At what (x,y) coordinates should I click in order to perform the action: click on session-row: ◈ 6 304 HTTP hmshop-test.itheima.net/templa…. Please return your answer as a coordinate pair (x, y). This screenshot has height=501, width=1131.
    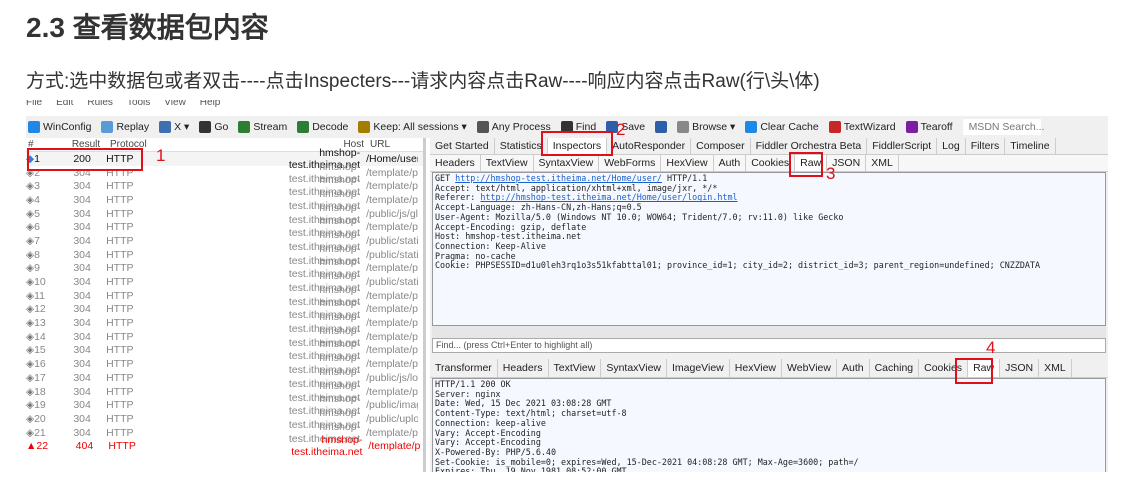
    Looking at the image, I should click on (224, 227).